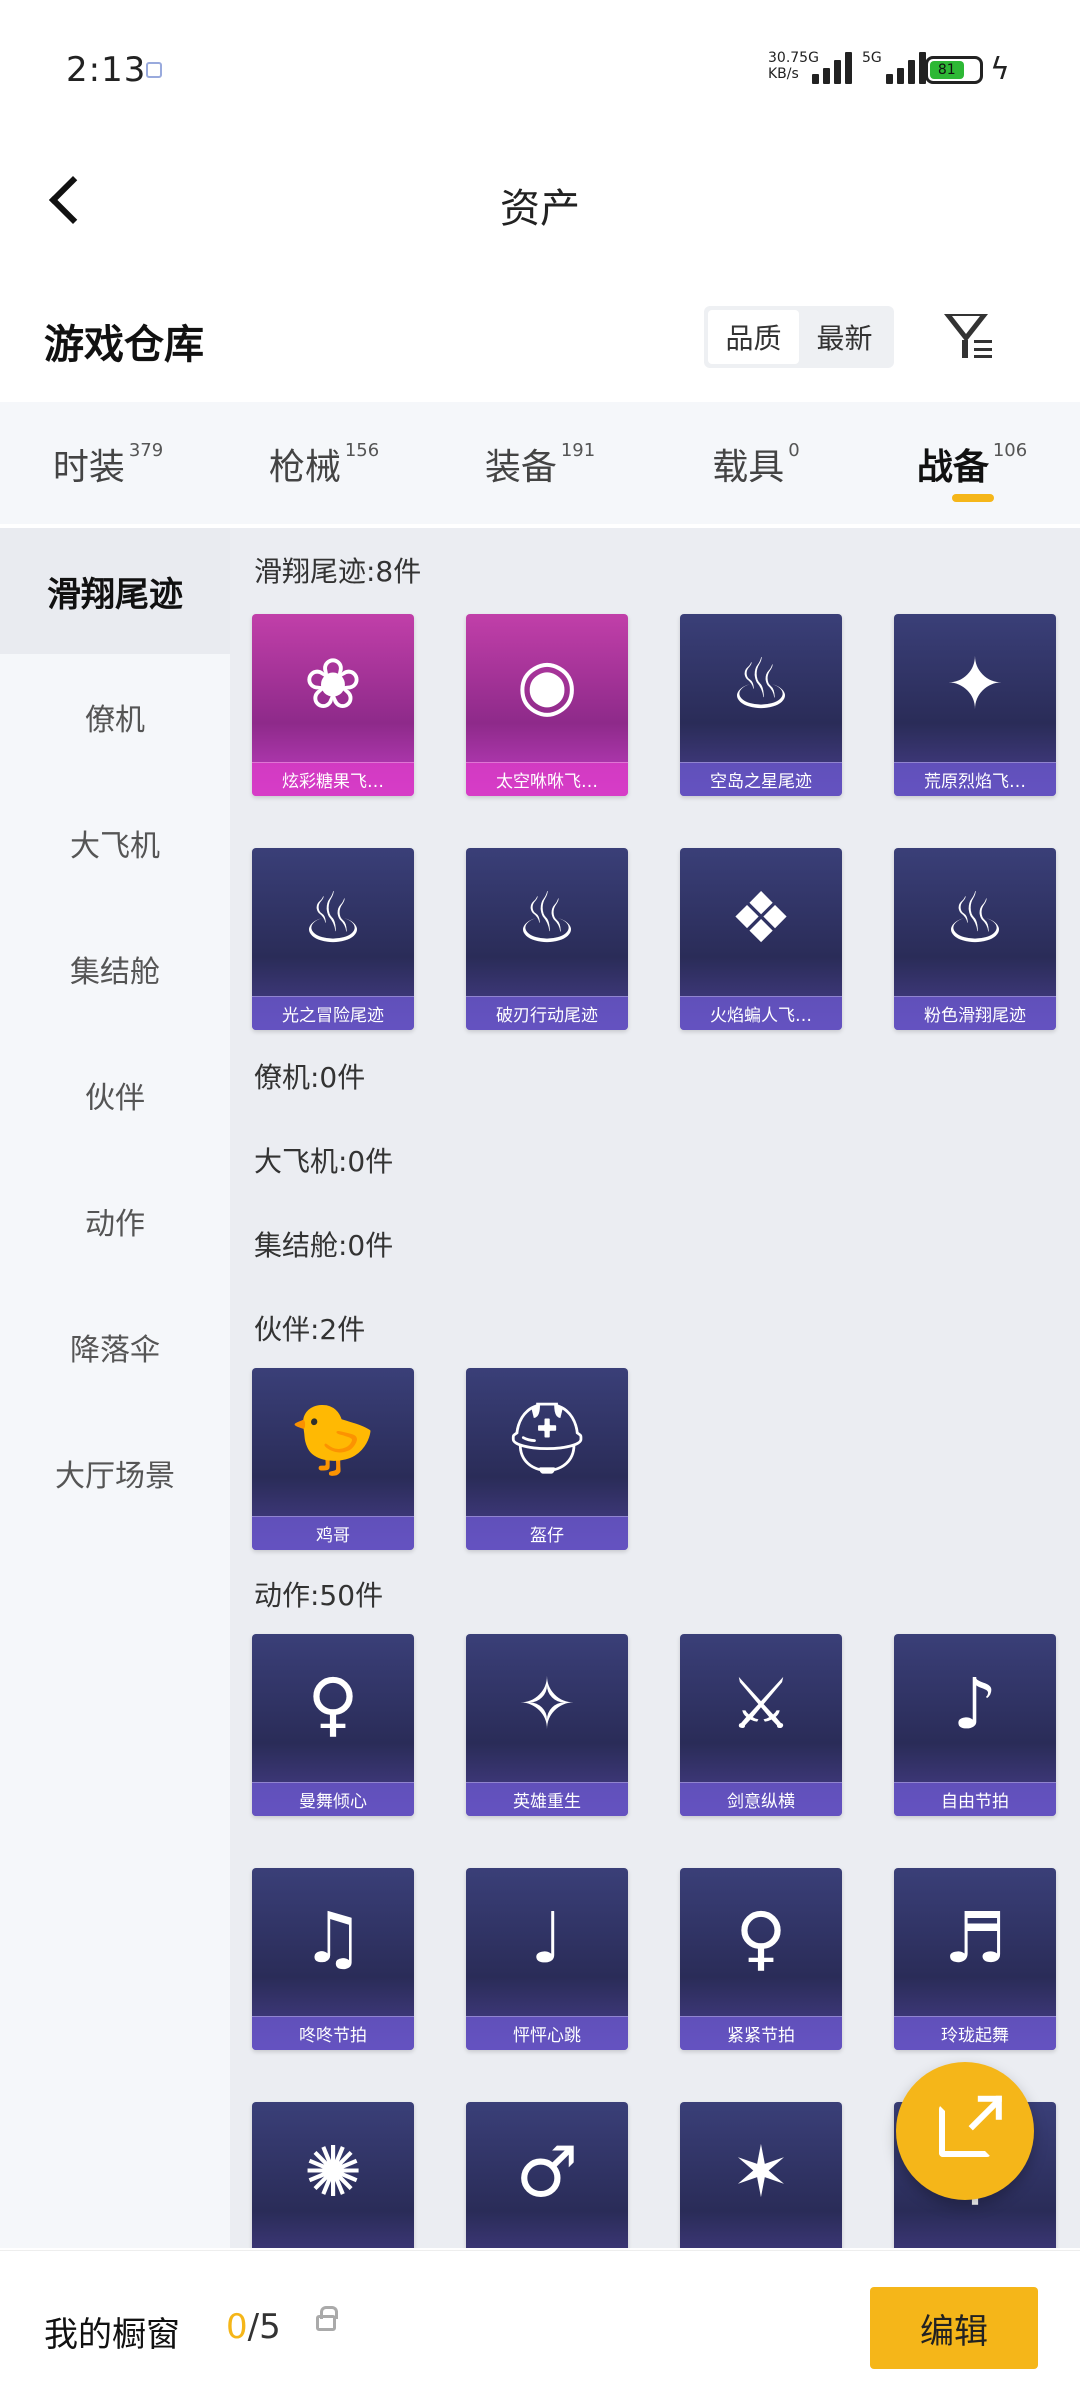 The image size is (1080, 2400). I want to click on tab-fashion: 时装 379, so click(108, 463).